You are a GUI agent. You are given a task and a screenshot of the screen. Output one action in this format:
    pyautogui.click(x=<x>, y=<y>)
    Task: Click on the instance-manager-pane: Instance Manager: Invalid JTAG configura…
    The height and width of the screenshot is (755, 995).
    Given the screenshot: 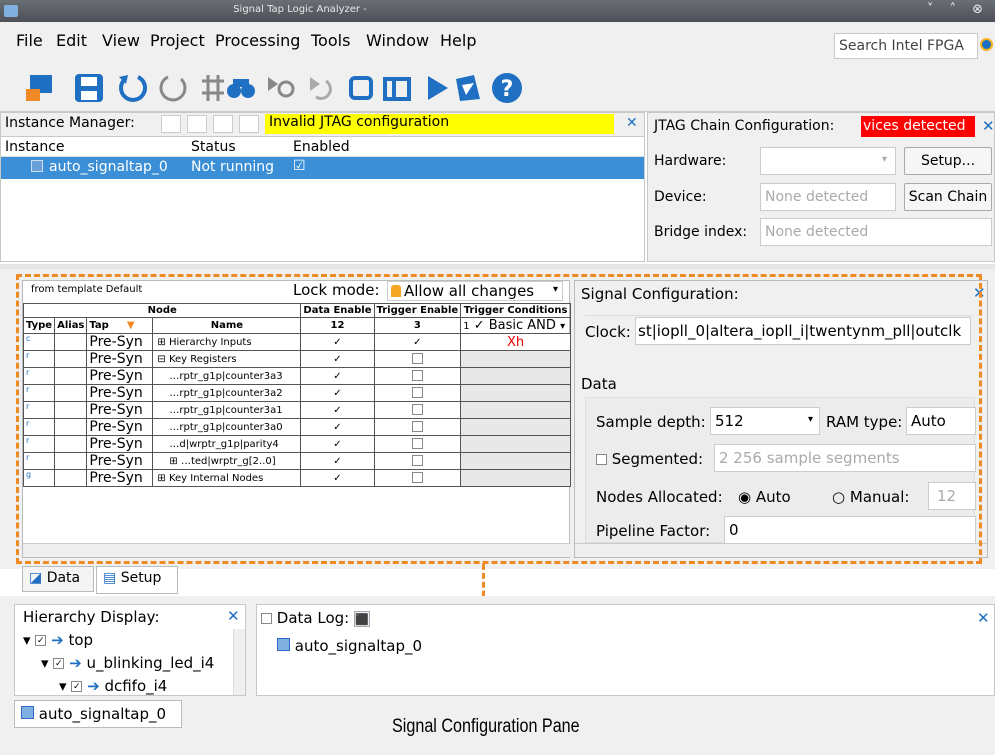 What is the action you would take?
    pyautogui.click(x=322, y=187)
    